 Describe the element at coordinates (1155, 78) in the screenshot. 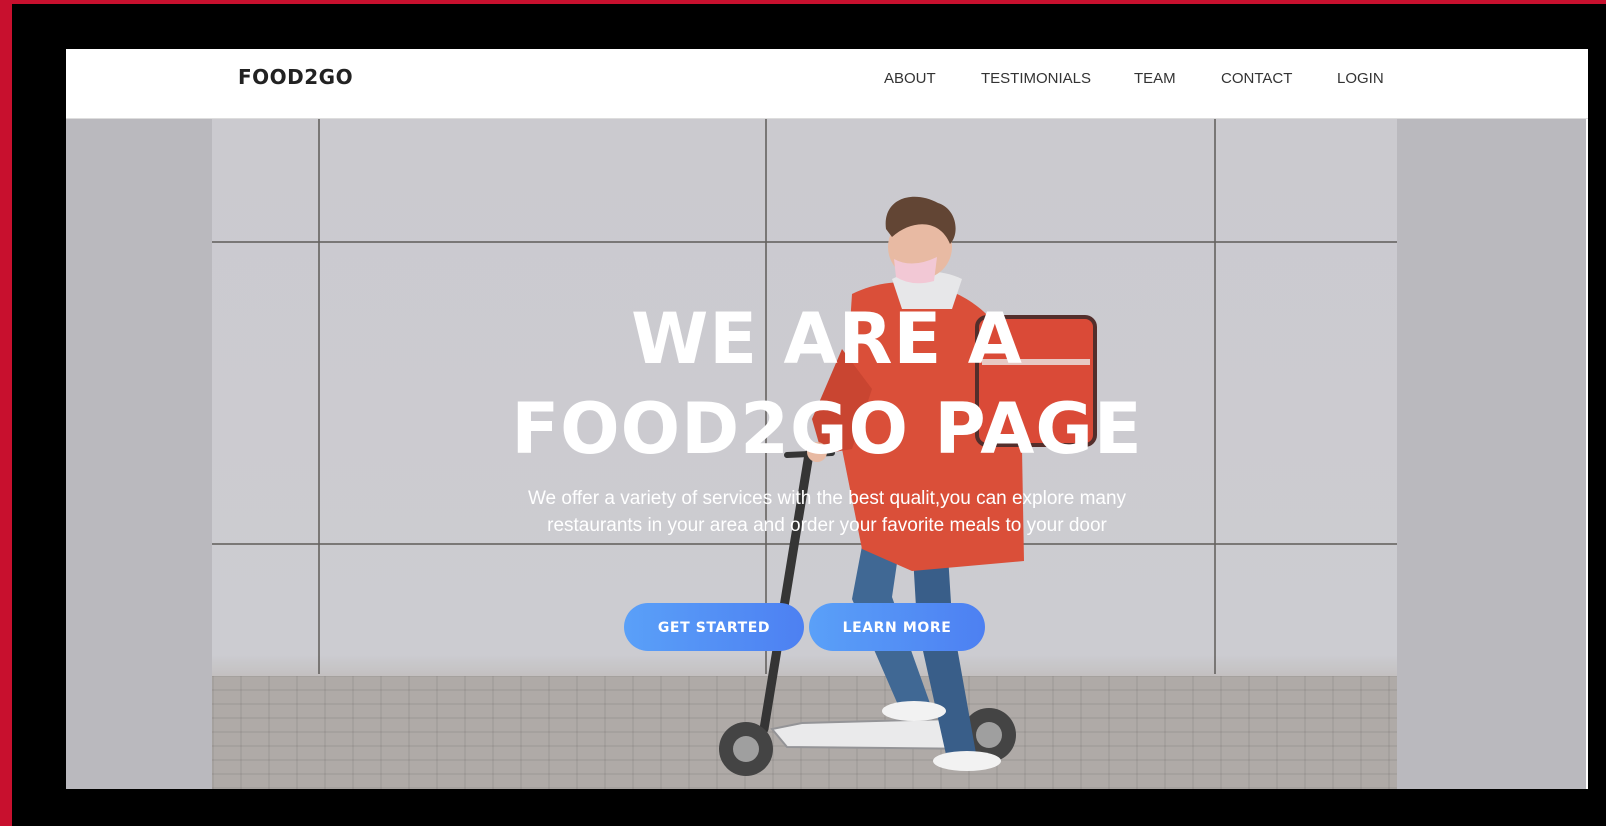

I see `nav-link-team: TEAM` at that location.